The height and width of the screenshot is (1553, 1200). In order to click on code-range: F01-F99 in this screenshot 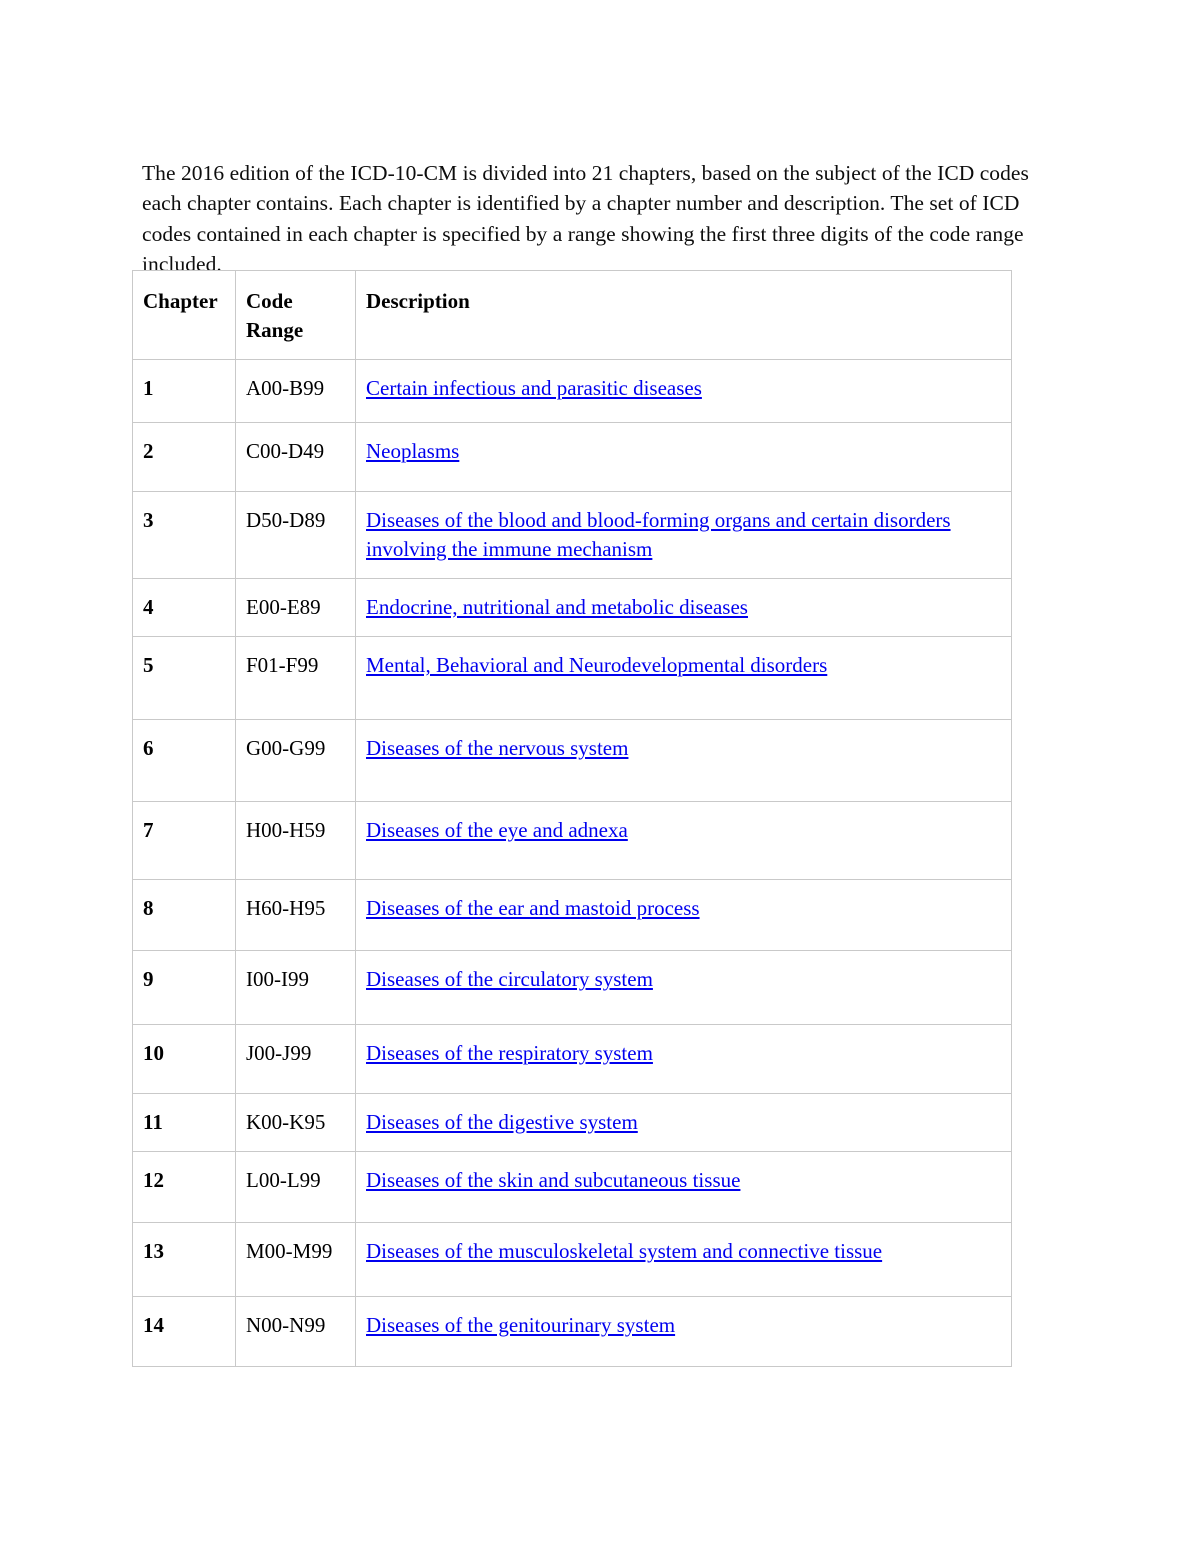, I will do `click(295, 678)`.